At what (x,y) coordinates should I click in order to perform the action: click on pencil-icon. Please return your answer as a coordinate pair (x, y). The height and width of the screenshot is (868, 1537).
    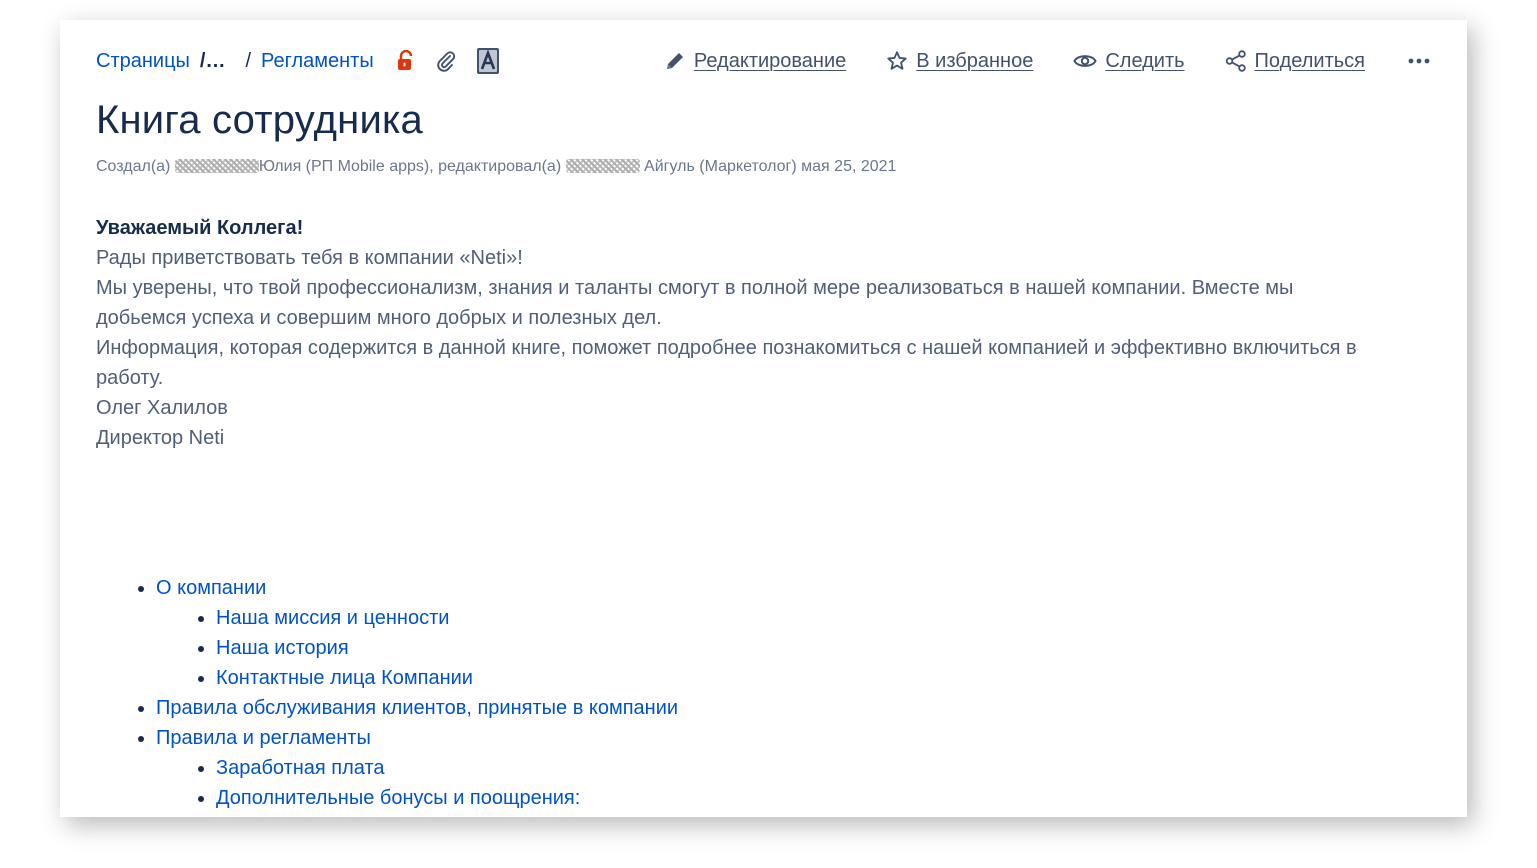
    Looking at the image, I should click on (674, 61).